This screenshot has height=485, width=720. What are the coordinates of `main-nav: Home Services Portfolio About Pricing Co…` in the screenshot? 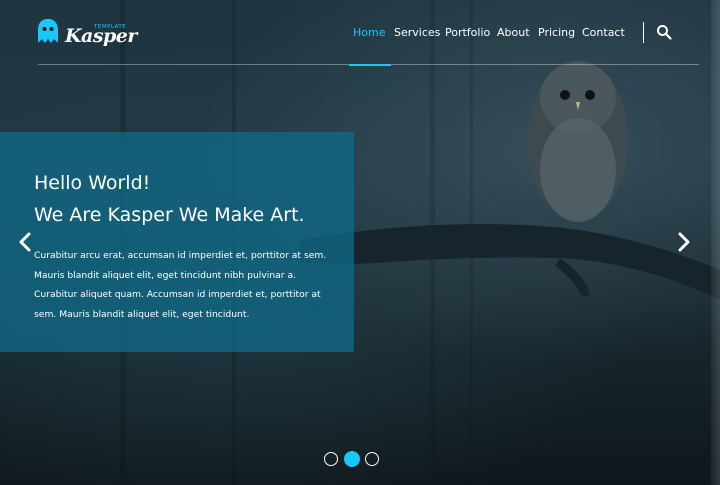 It's located at (360, 33).